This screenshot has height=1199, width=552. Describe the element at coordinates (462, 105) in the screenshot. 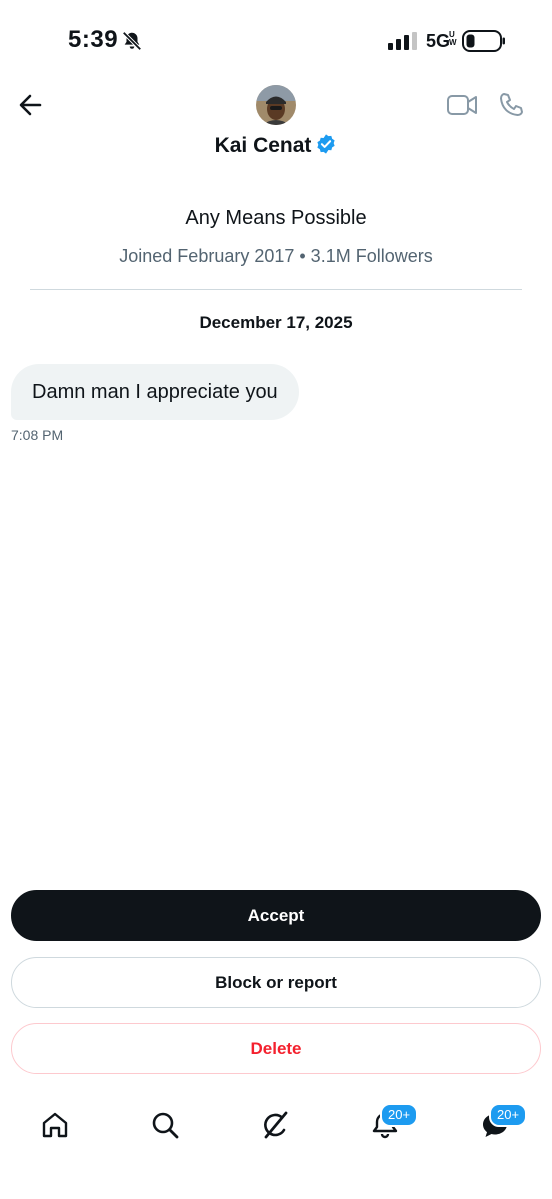

I see `video-call-icon` at that location.